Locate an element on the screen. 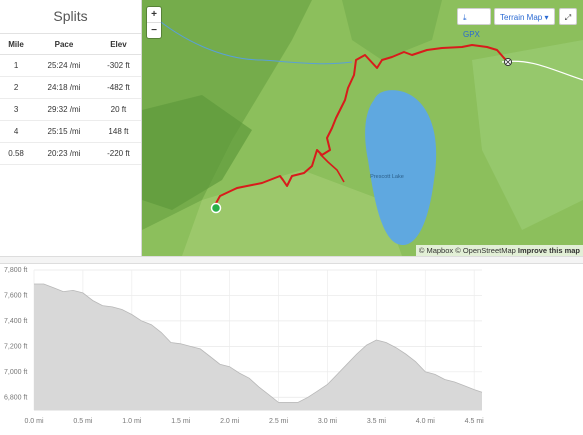 The image size is (583, 435). split-pace: 29:32 /mi is located at coordinates (64, 109).